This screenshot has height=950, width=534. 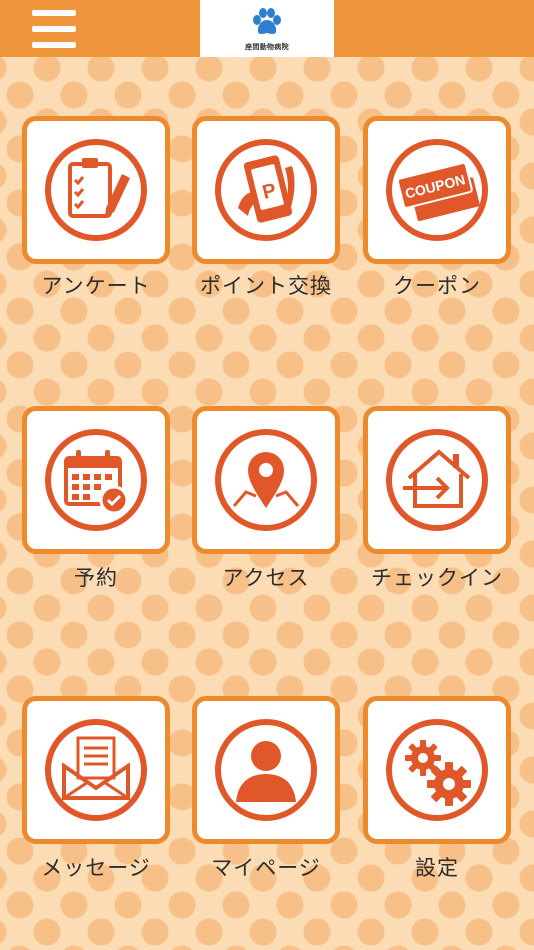 What do you see at coordinates (266, 578) in the screenshot?
I see `menu-label-access: アクセス` at bounding box center [266, 578].